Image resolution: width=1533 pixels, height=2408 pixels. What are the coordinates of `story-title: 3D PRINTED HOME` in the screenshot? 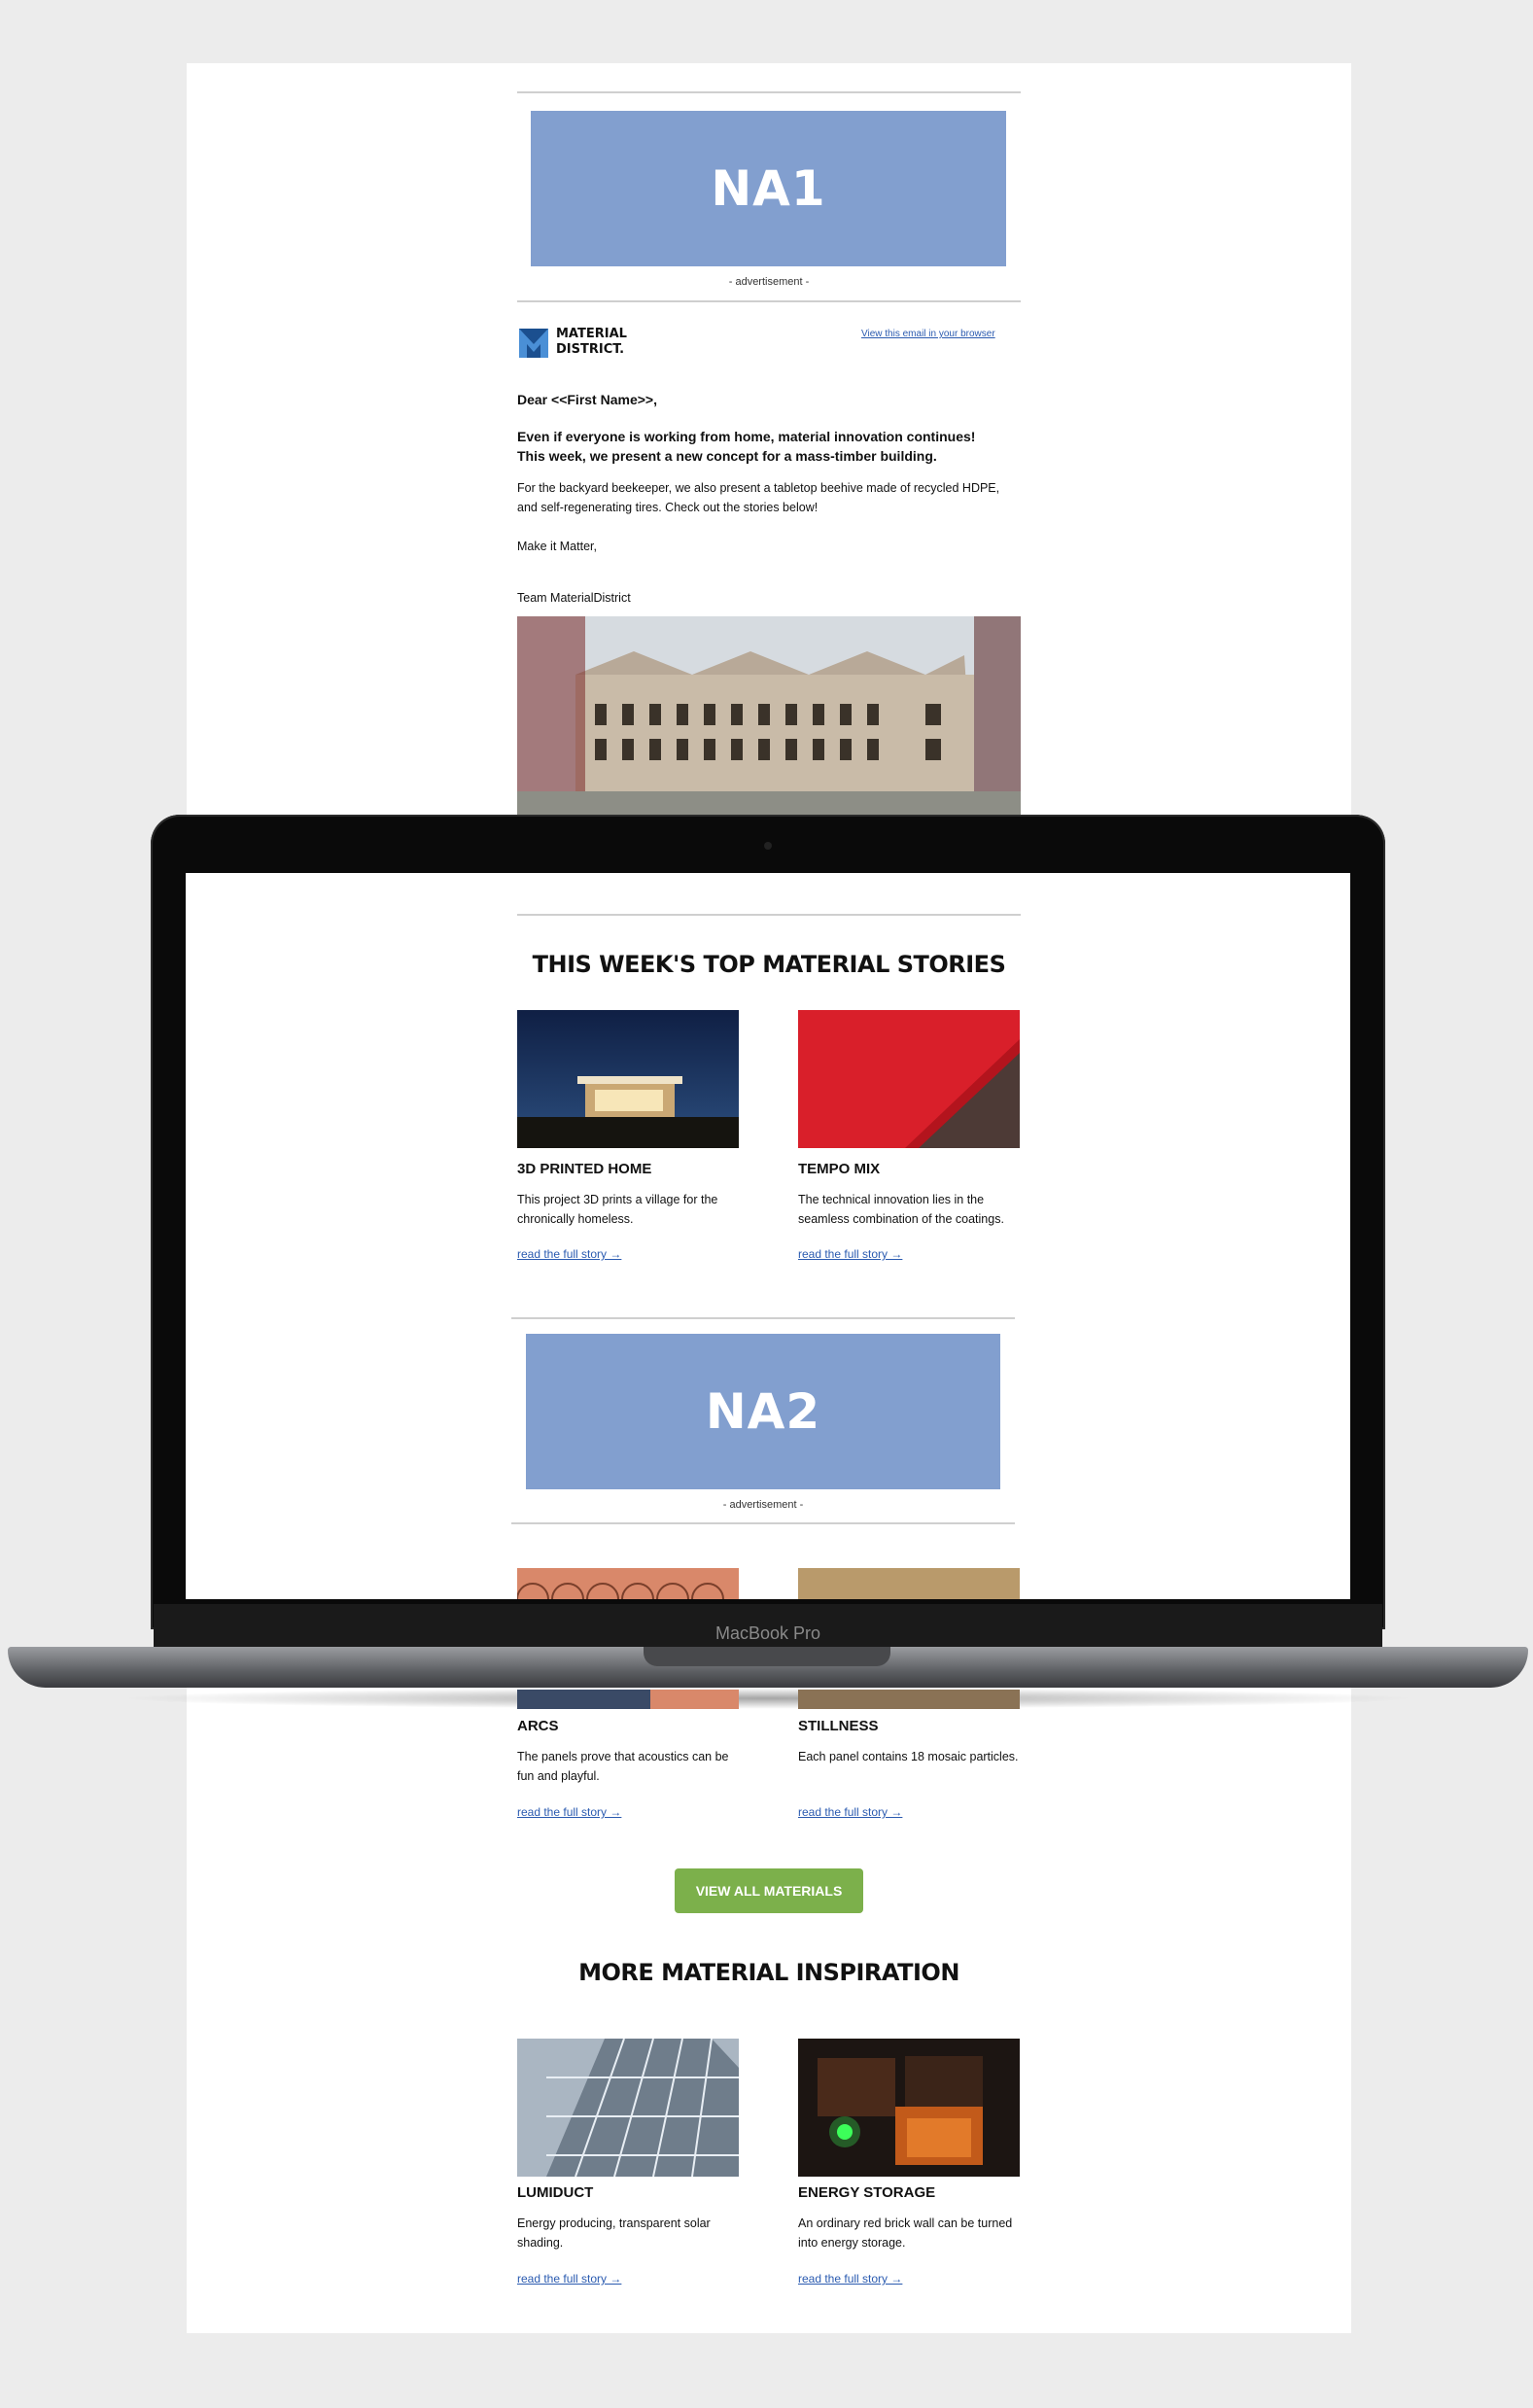 It's located at (584, 1169).